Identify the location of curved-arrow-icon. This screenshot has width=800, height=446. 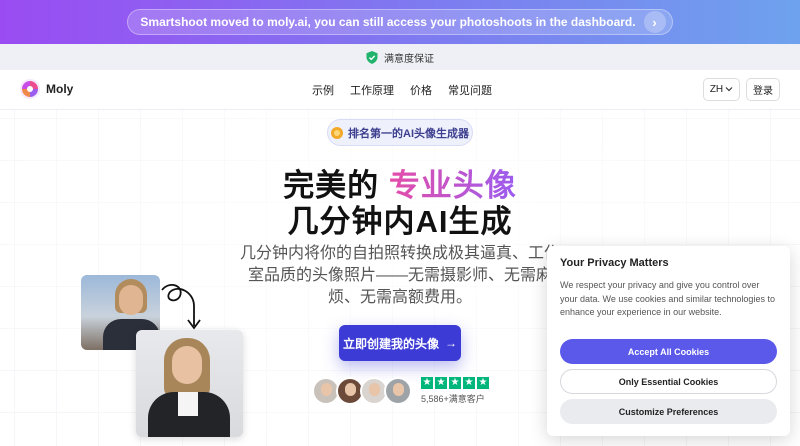
(181, 306).